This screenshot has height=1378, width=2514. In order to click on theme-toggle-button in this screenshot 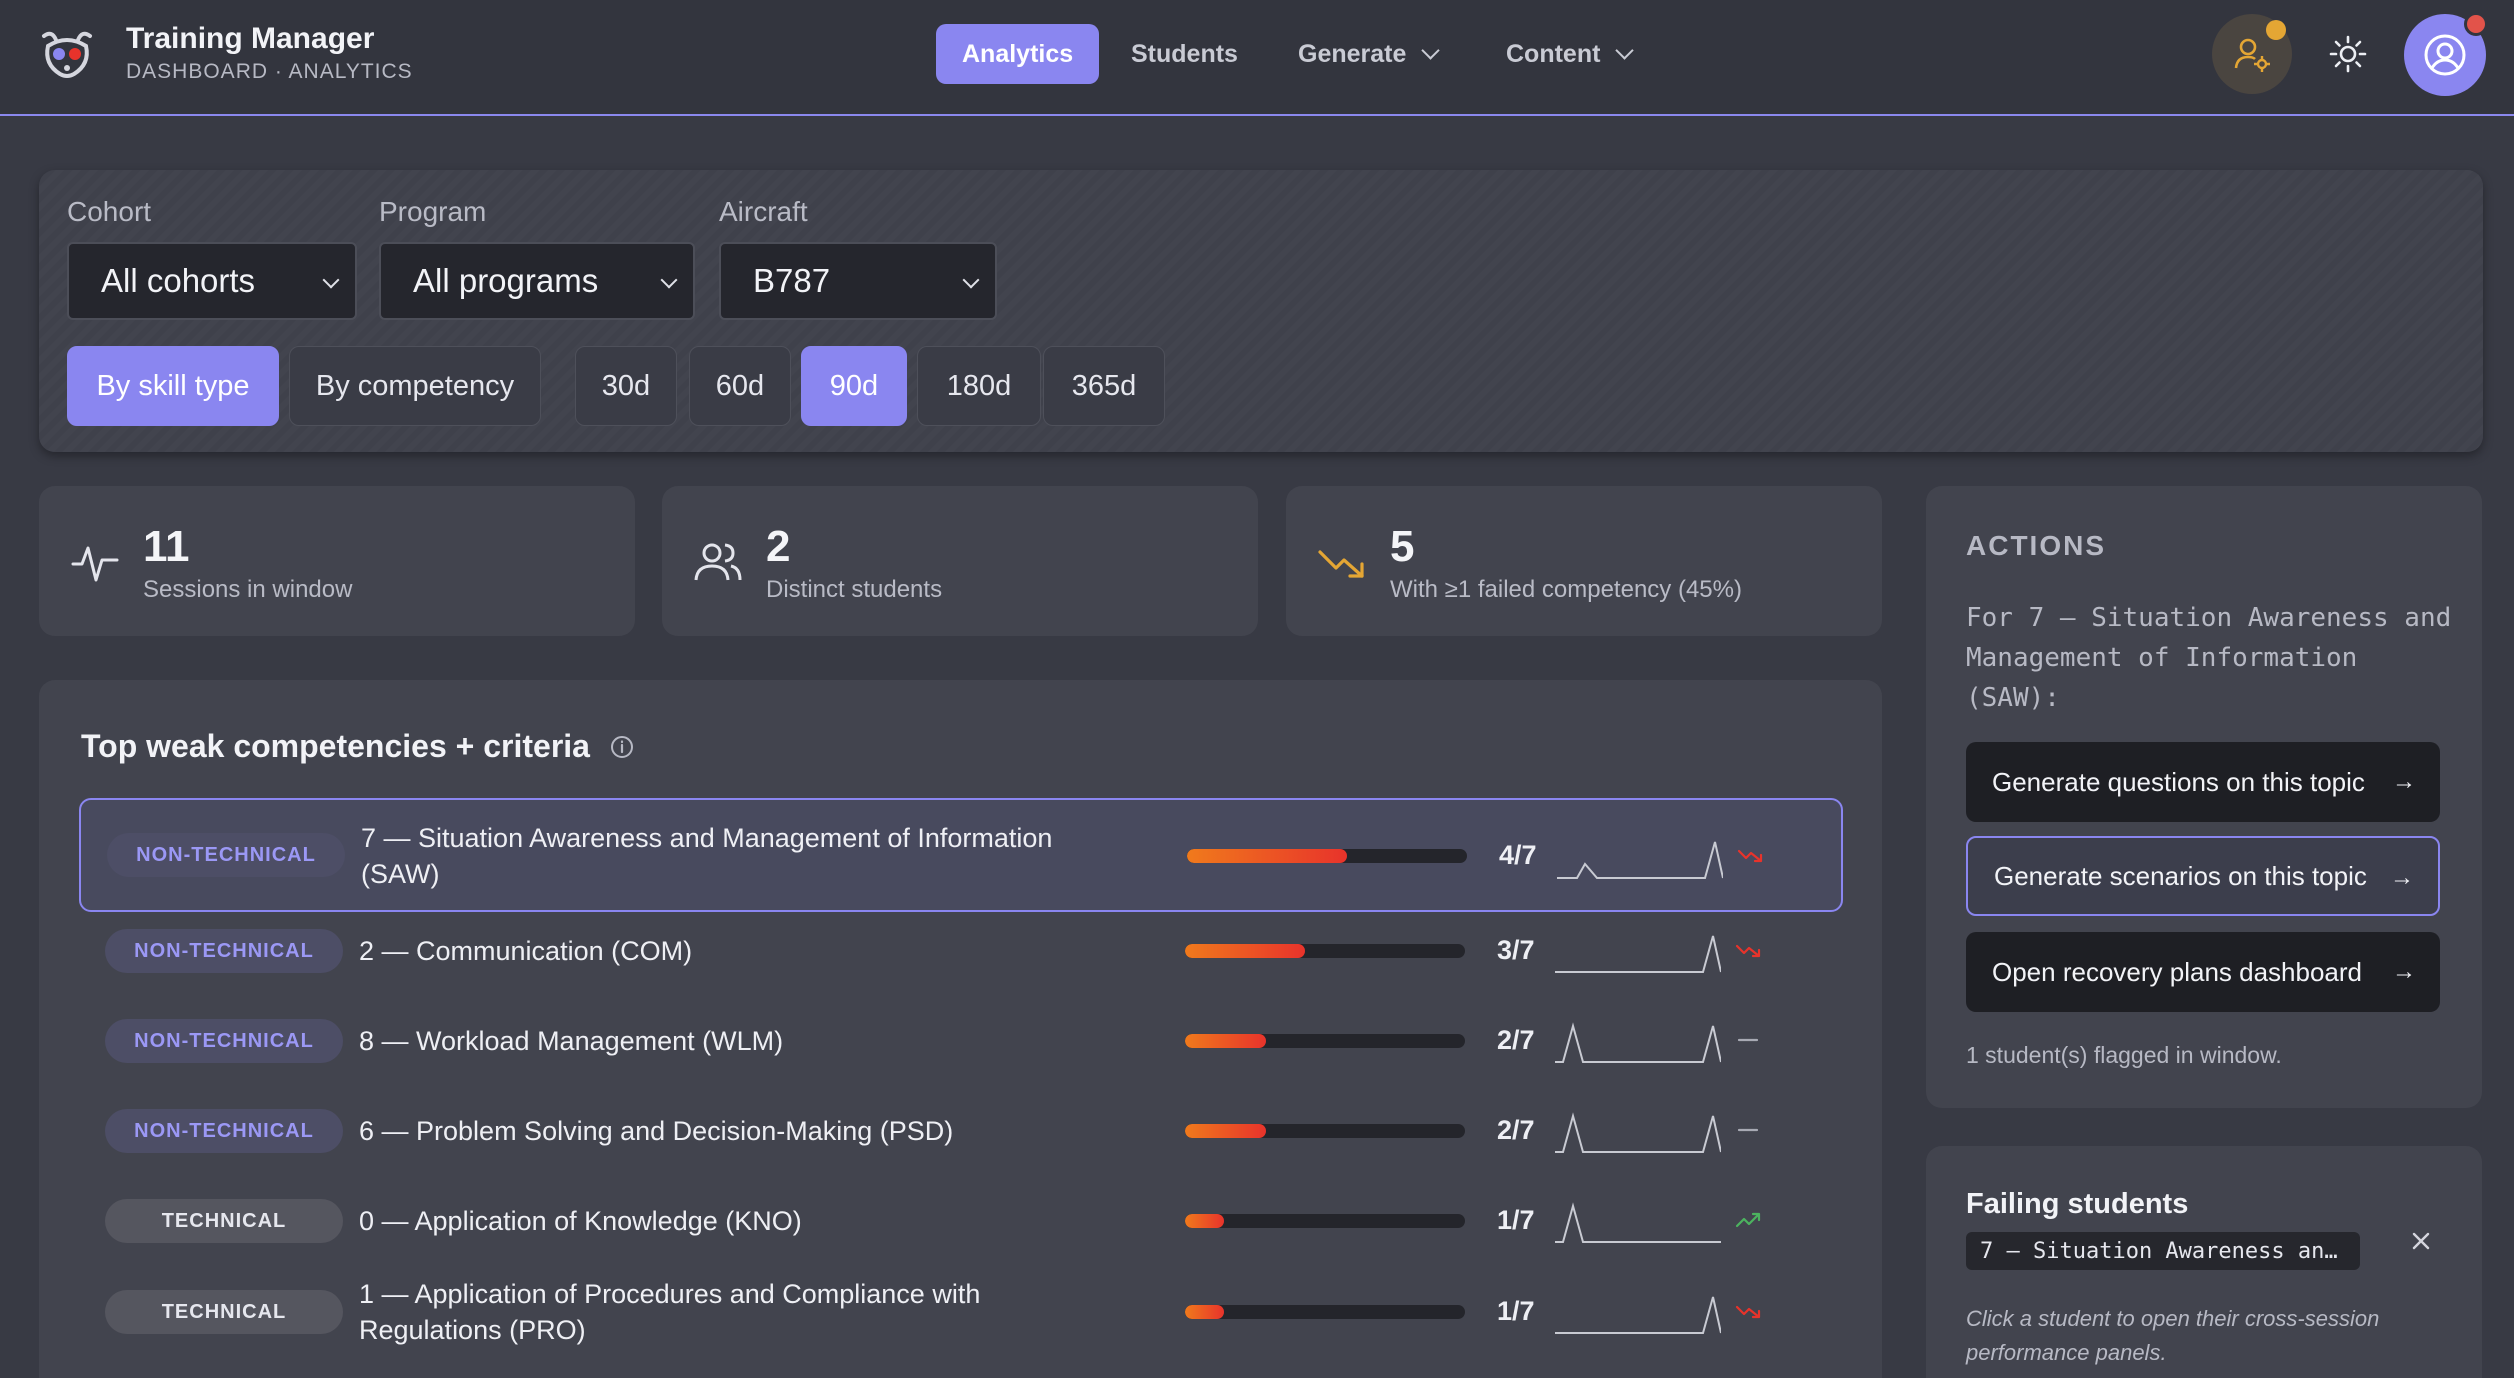, I will do `click(2348, 54)`.